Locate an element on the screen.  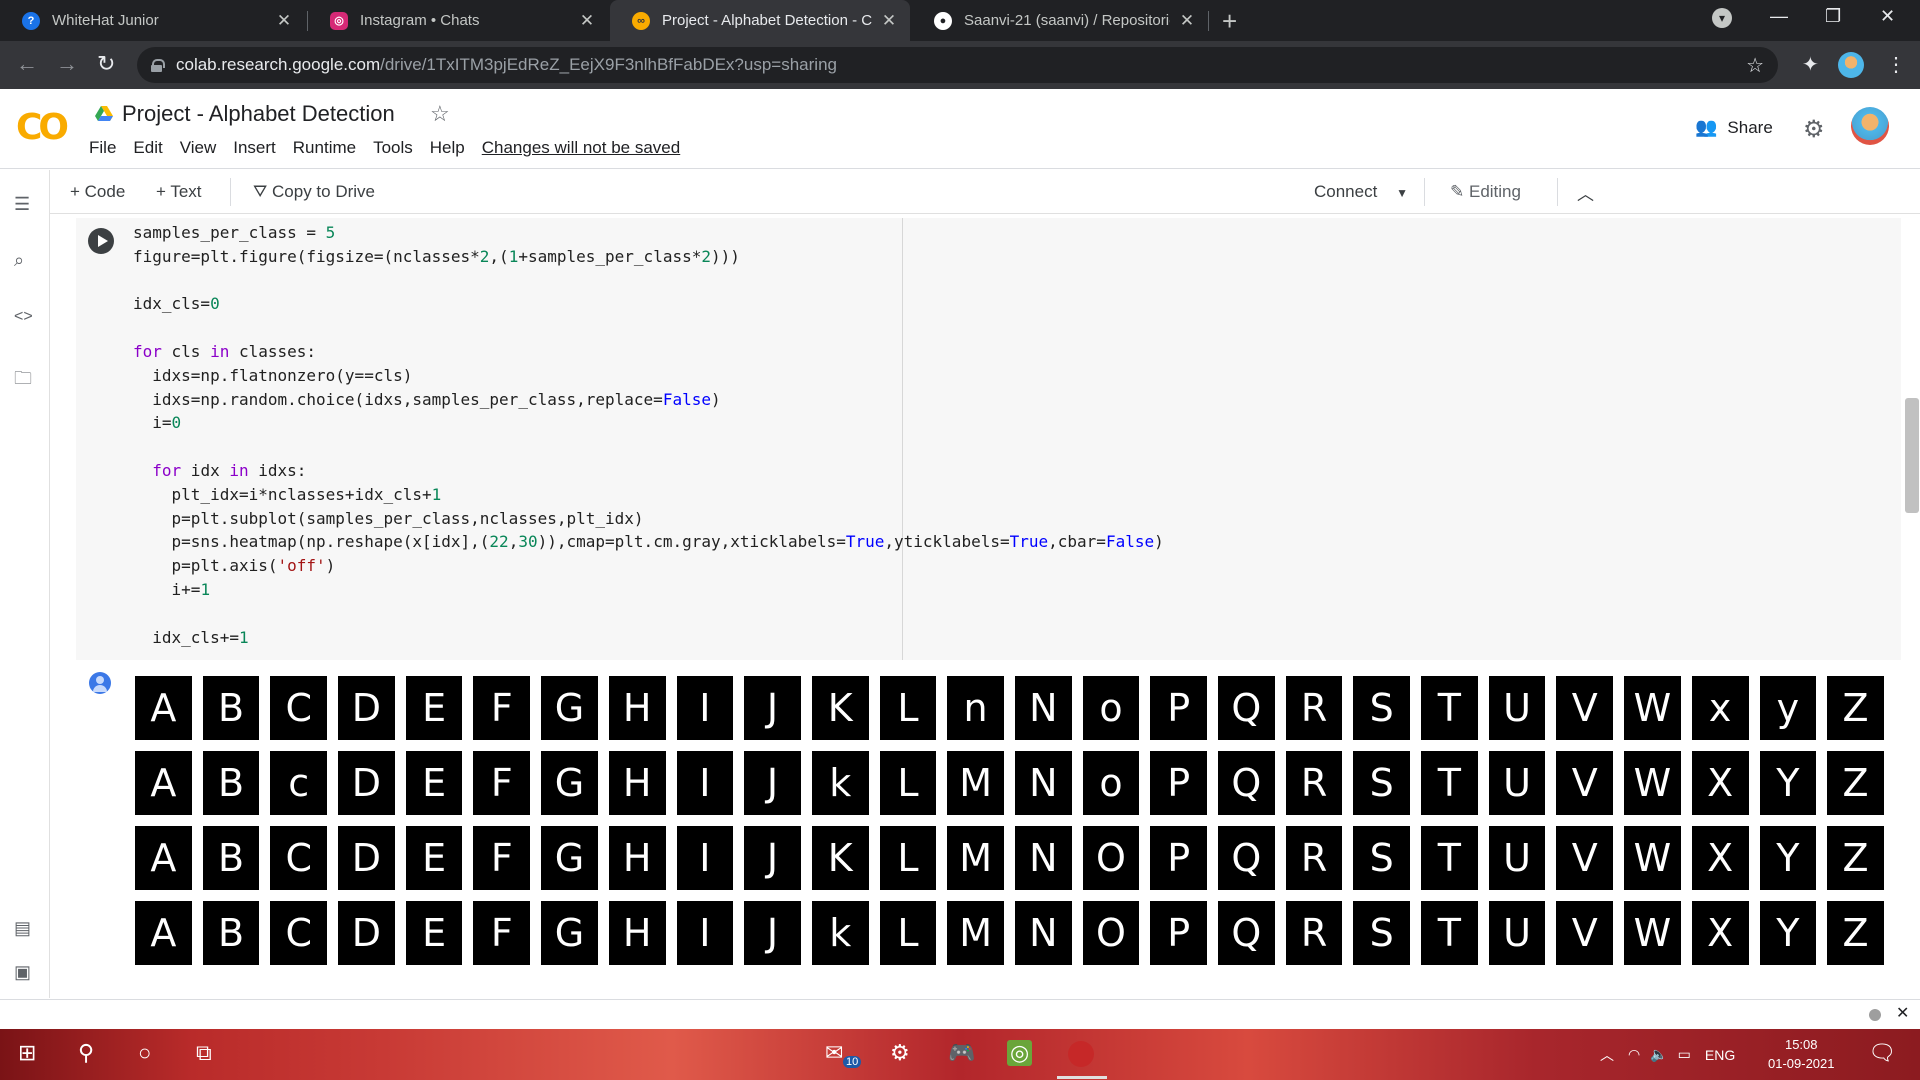
status-dot-icon is located at coordinates (1875, 1015).